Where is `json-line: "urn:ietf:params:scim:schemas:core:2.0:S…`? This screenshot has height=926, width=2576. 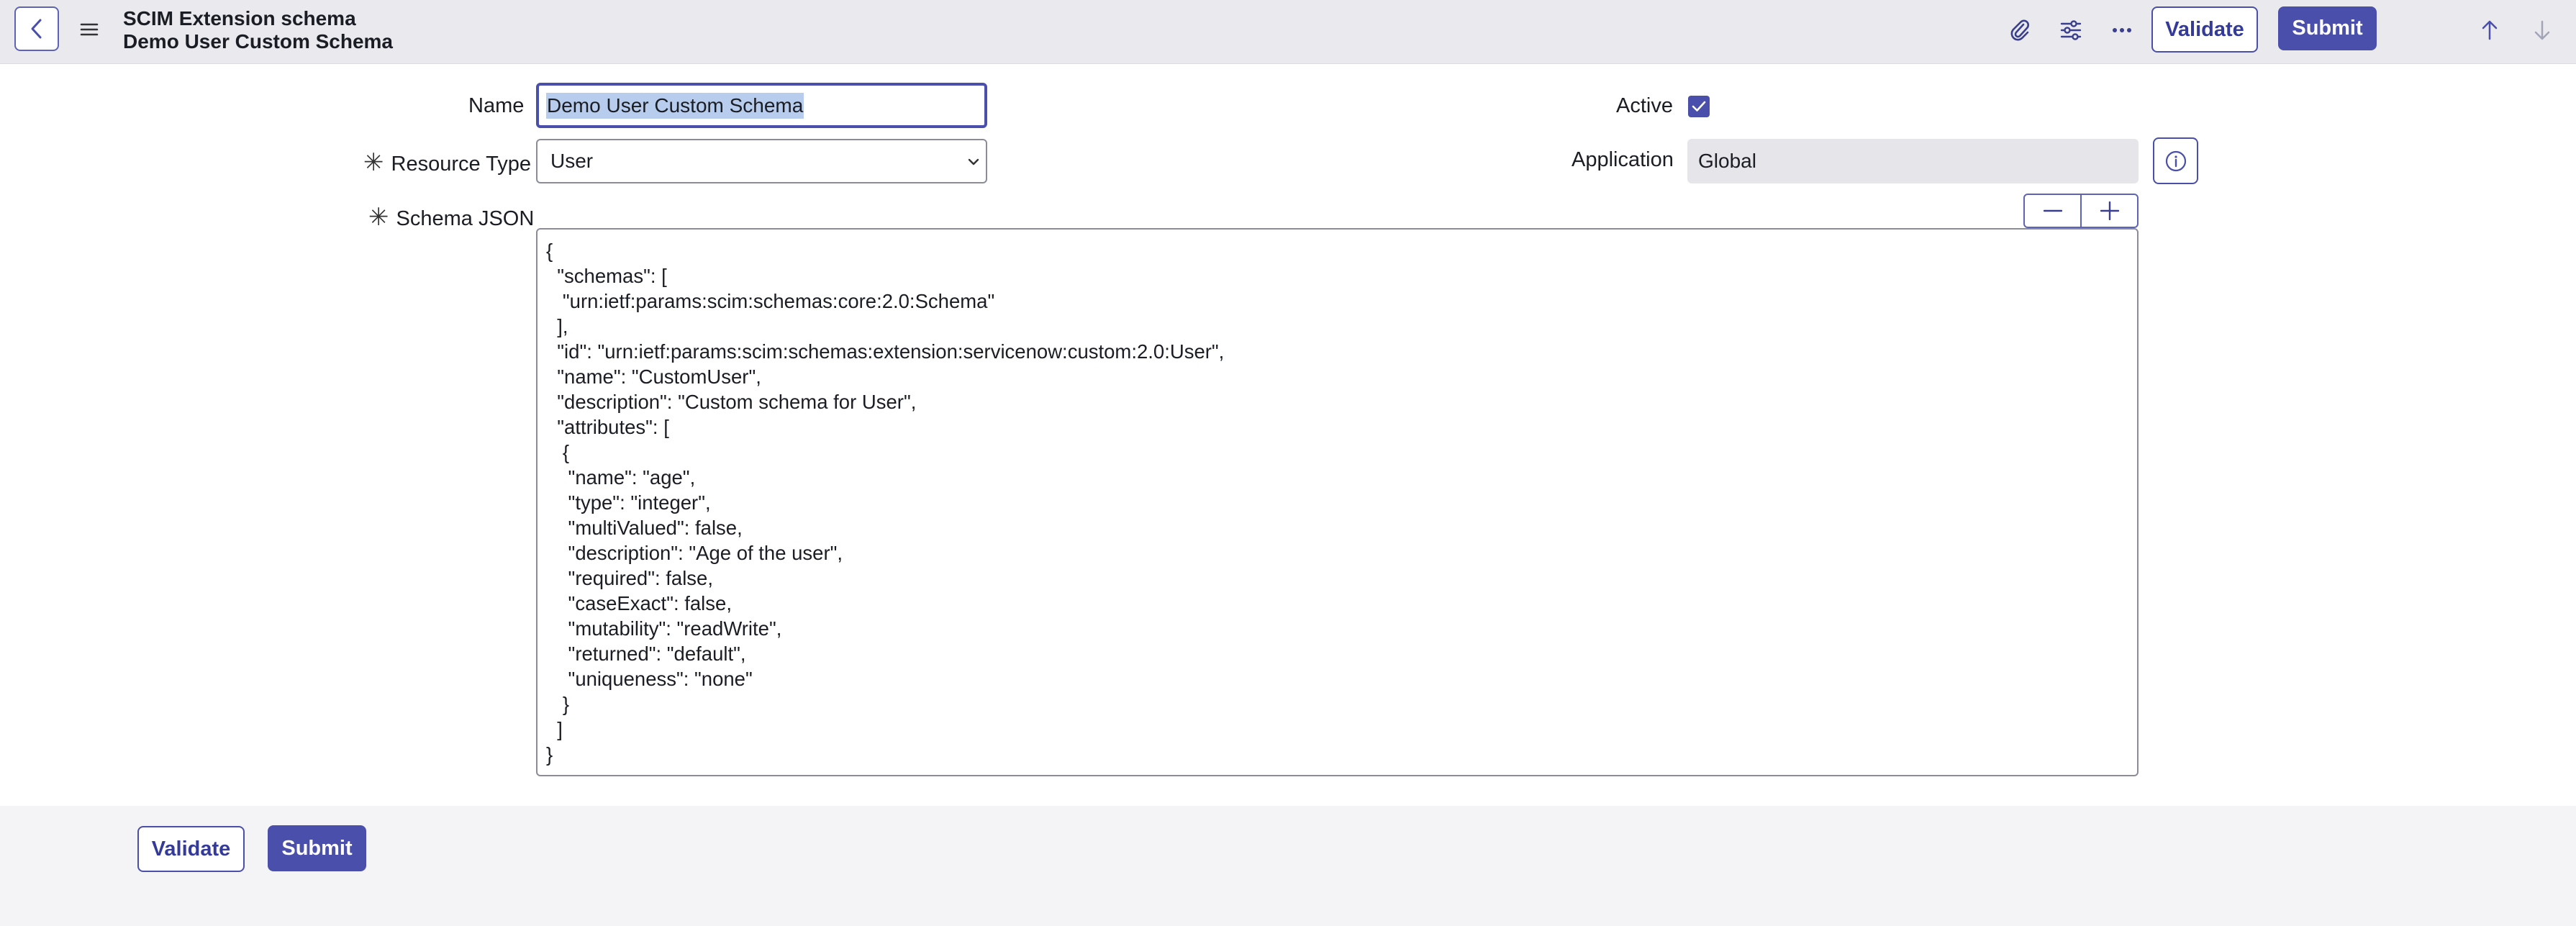
json-line: "urn:ietf:params:scim:schemas:core:2.0:S… is located at coordinates (770, 301).